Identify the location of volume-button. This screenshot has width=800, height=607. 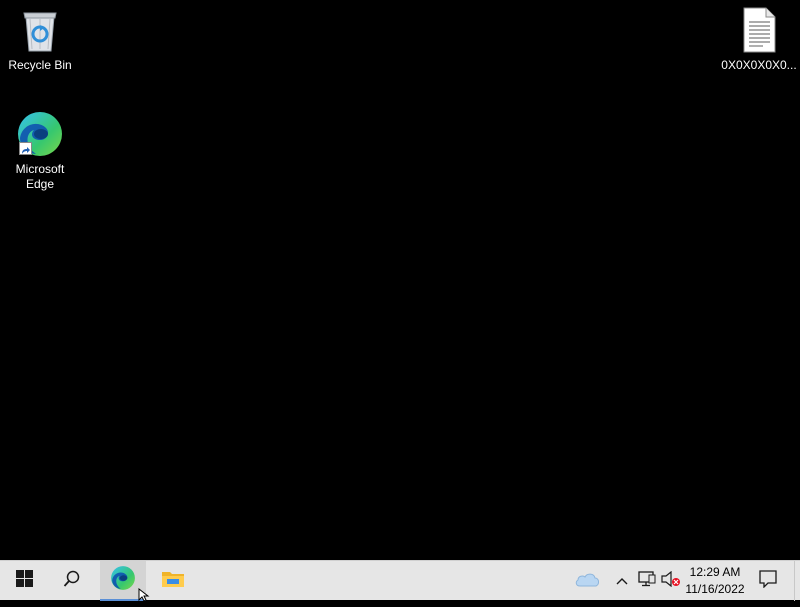
(671, 581).